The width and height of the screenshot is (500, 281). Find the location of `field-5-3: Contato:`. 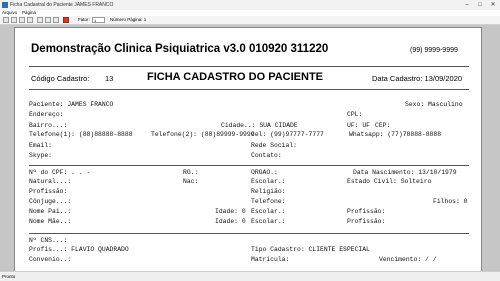

field-5-3: Contato: is located at coordinates (266, 155).